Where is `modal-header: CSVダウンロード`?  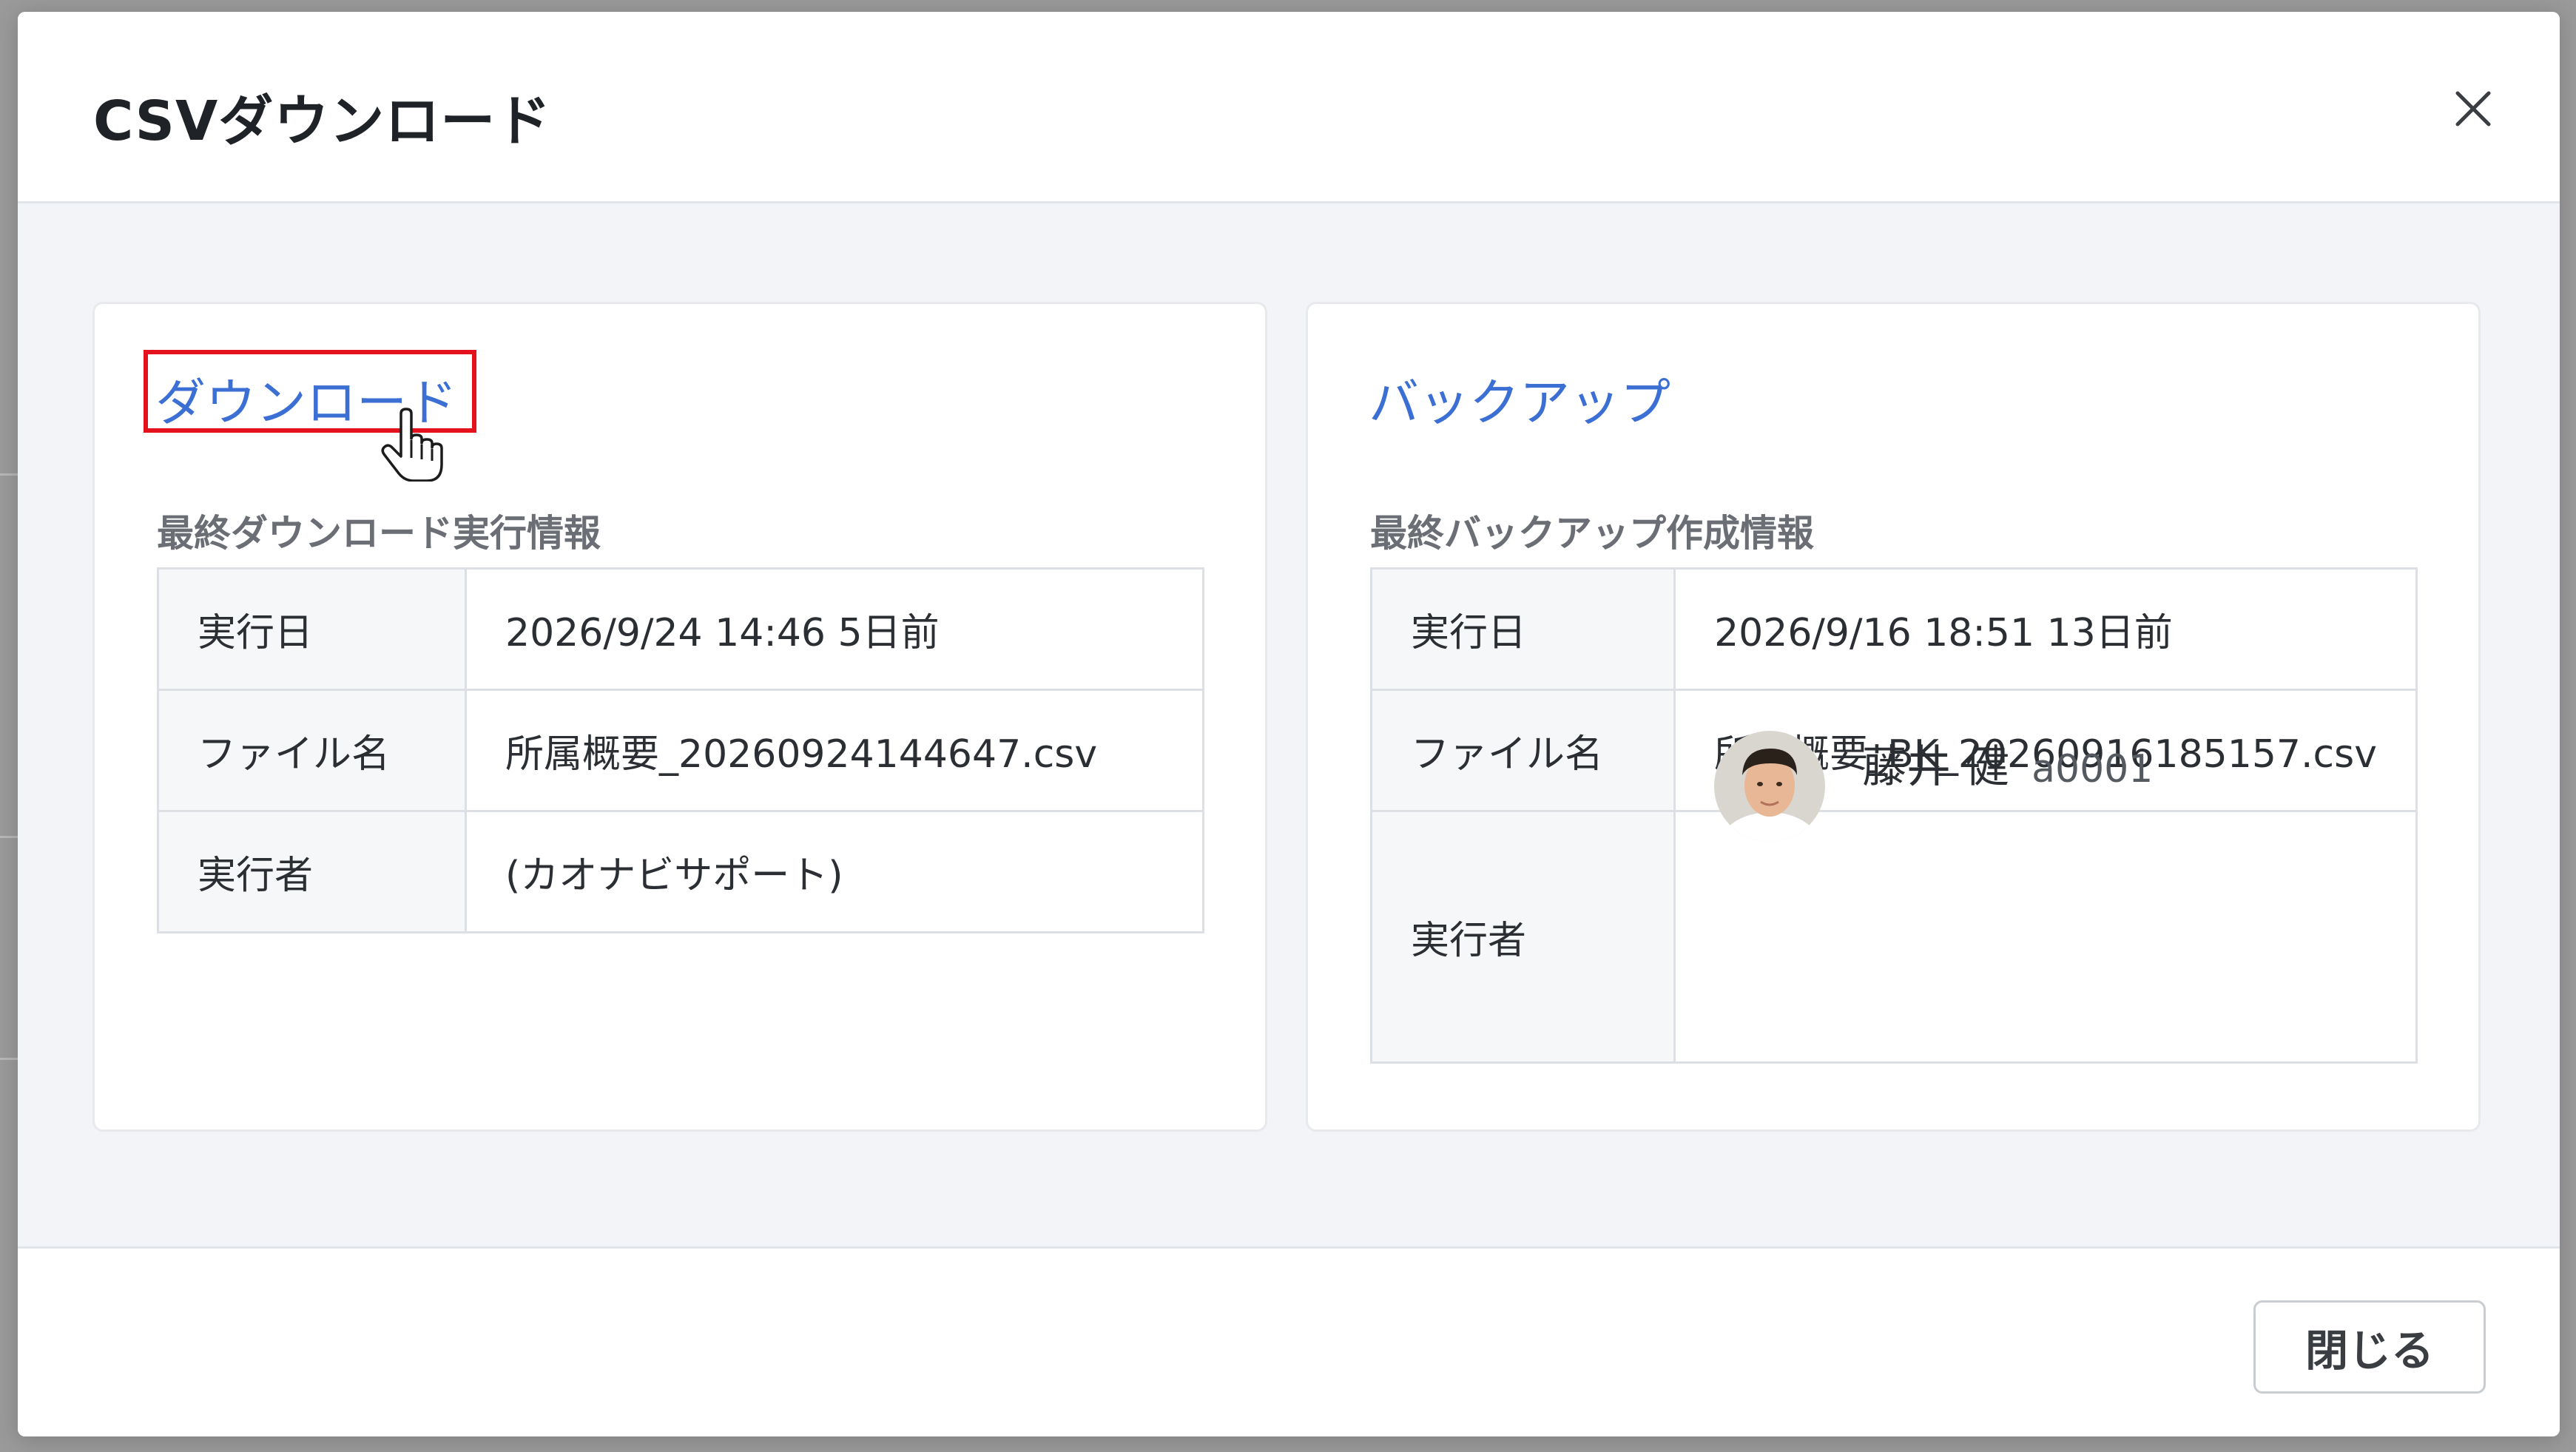 modal-header: CSVダウンロード is located at coordinates (1289, 107).